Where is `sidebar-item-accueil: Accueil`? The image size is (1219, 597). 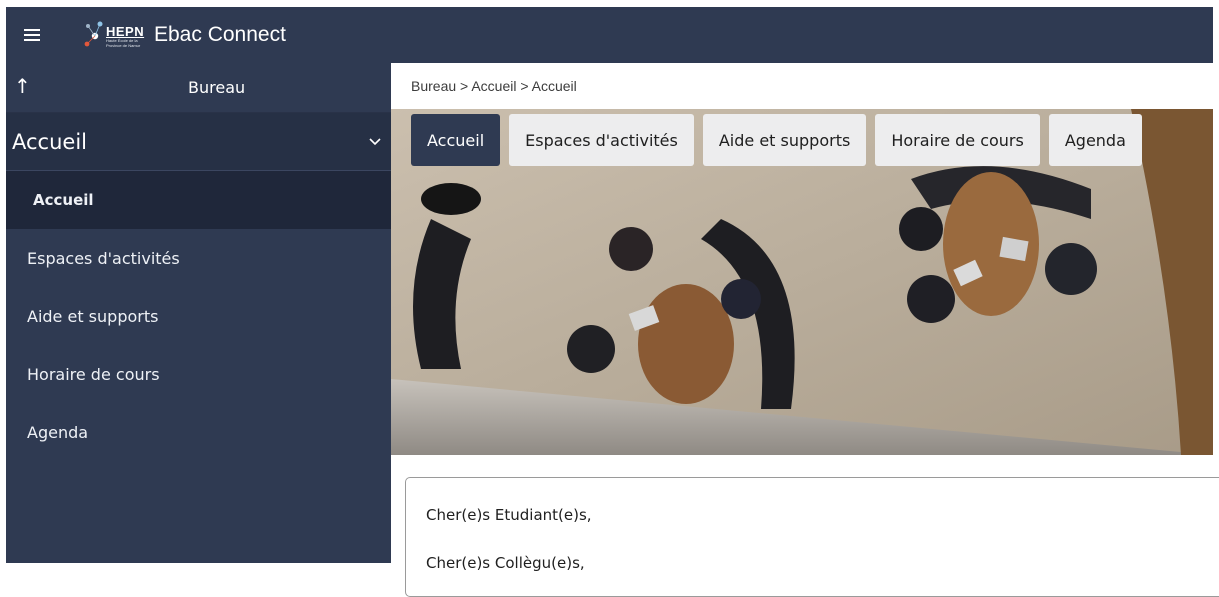 sidebar-item-accueil: Accueil is located at coordinates (198, 200).